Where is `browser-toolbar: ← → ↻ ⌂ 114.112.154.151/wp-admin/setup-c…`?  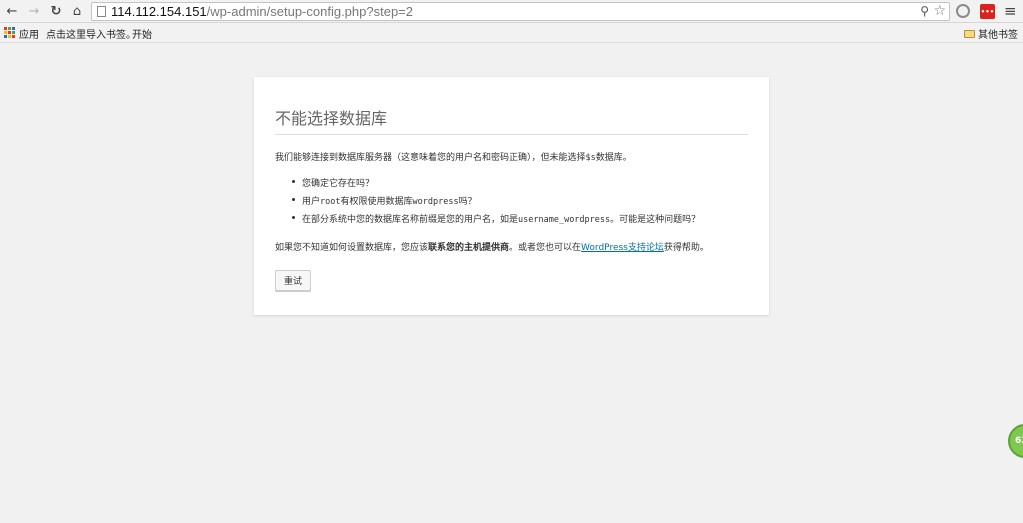 browser-toolbar: ← → ↻ ⌂ 114.112.154.151/wp-admin/setup-c… is located at coordinates (511, 11).